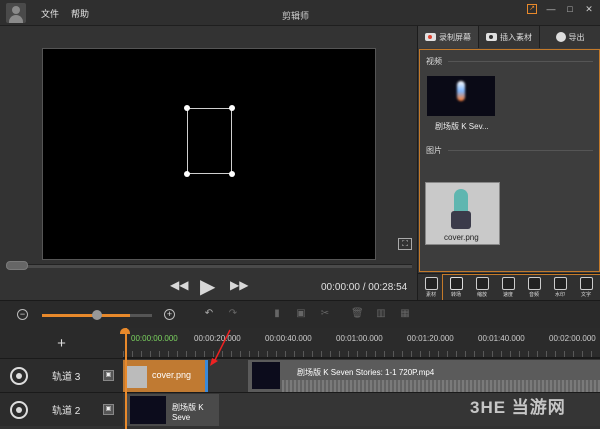  What do you see at coordinates (430, 295) in the screenshot?
I see `tool-label: 素材` at bounding box center [430, 295].